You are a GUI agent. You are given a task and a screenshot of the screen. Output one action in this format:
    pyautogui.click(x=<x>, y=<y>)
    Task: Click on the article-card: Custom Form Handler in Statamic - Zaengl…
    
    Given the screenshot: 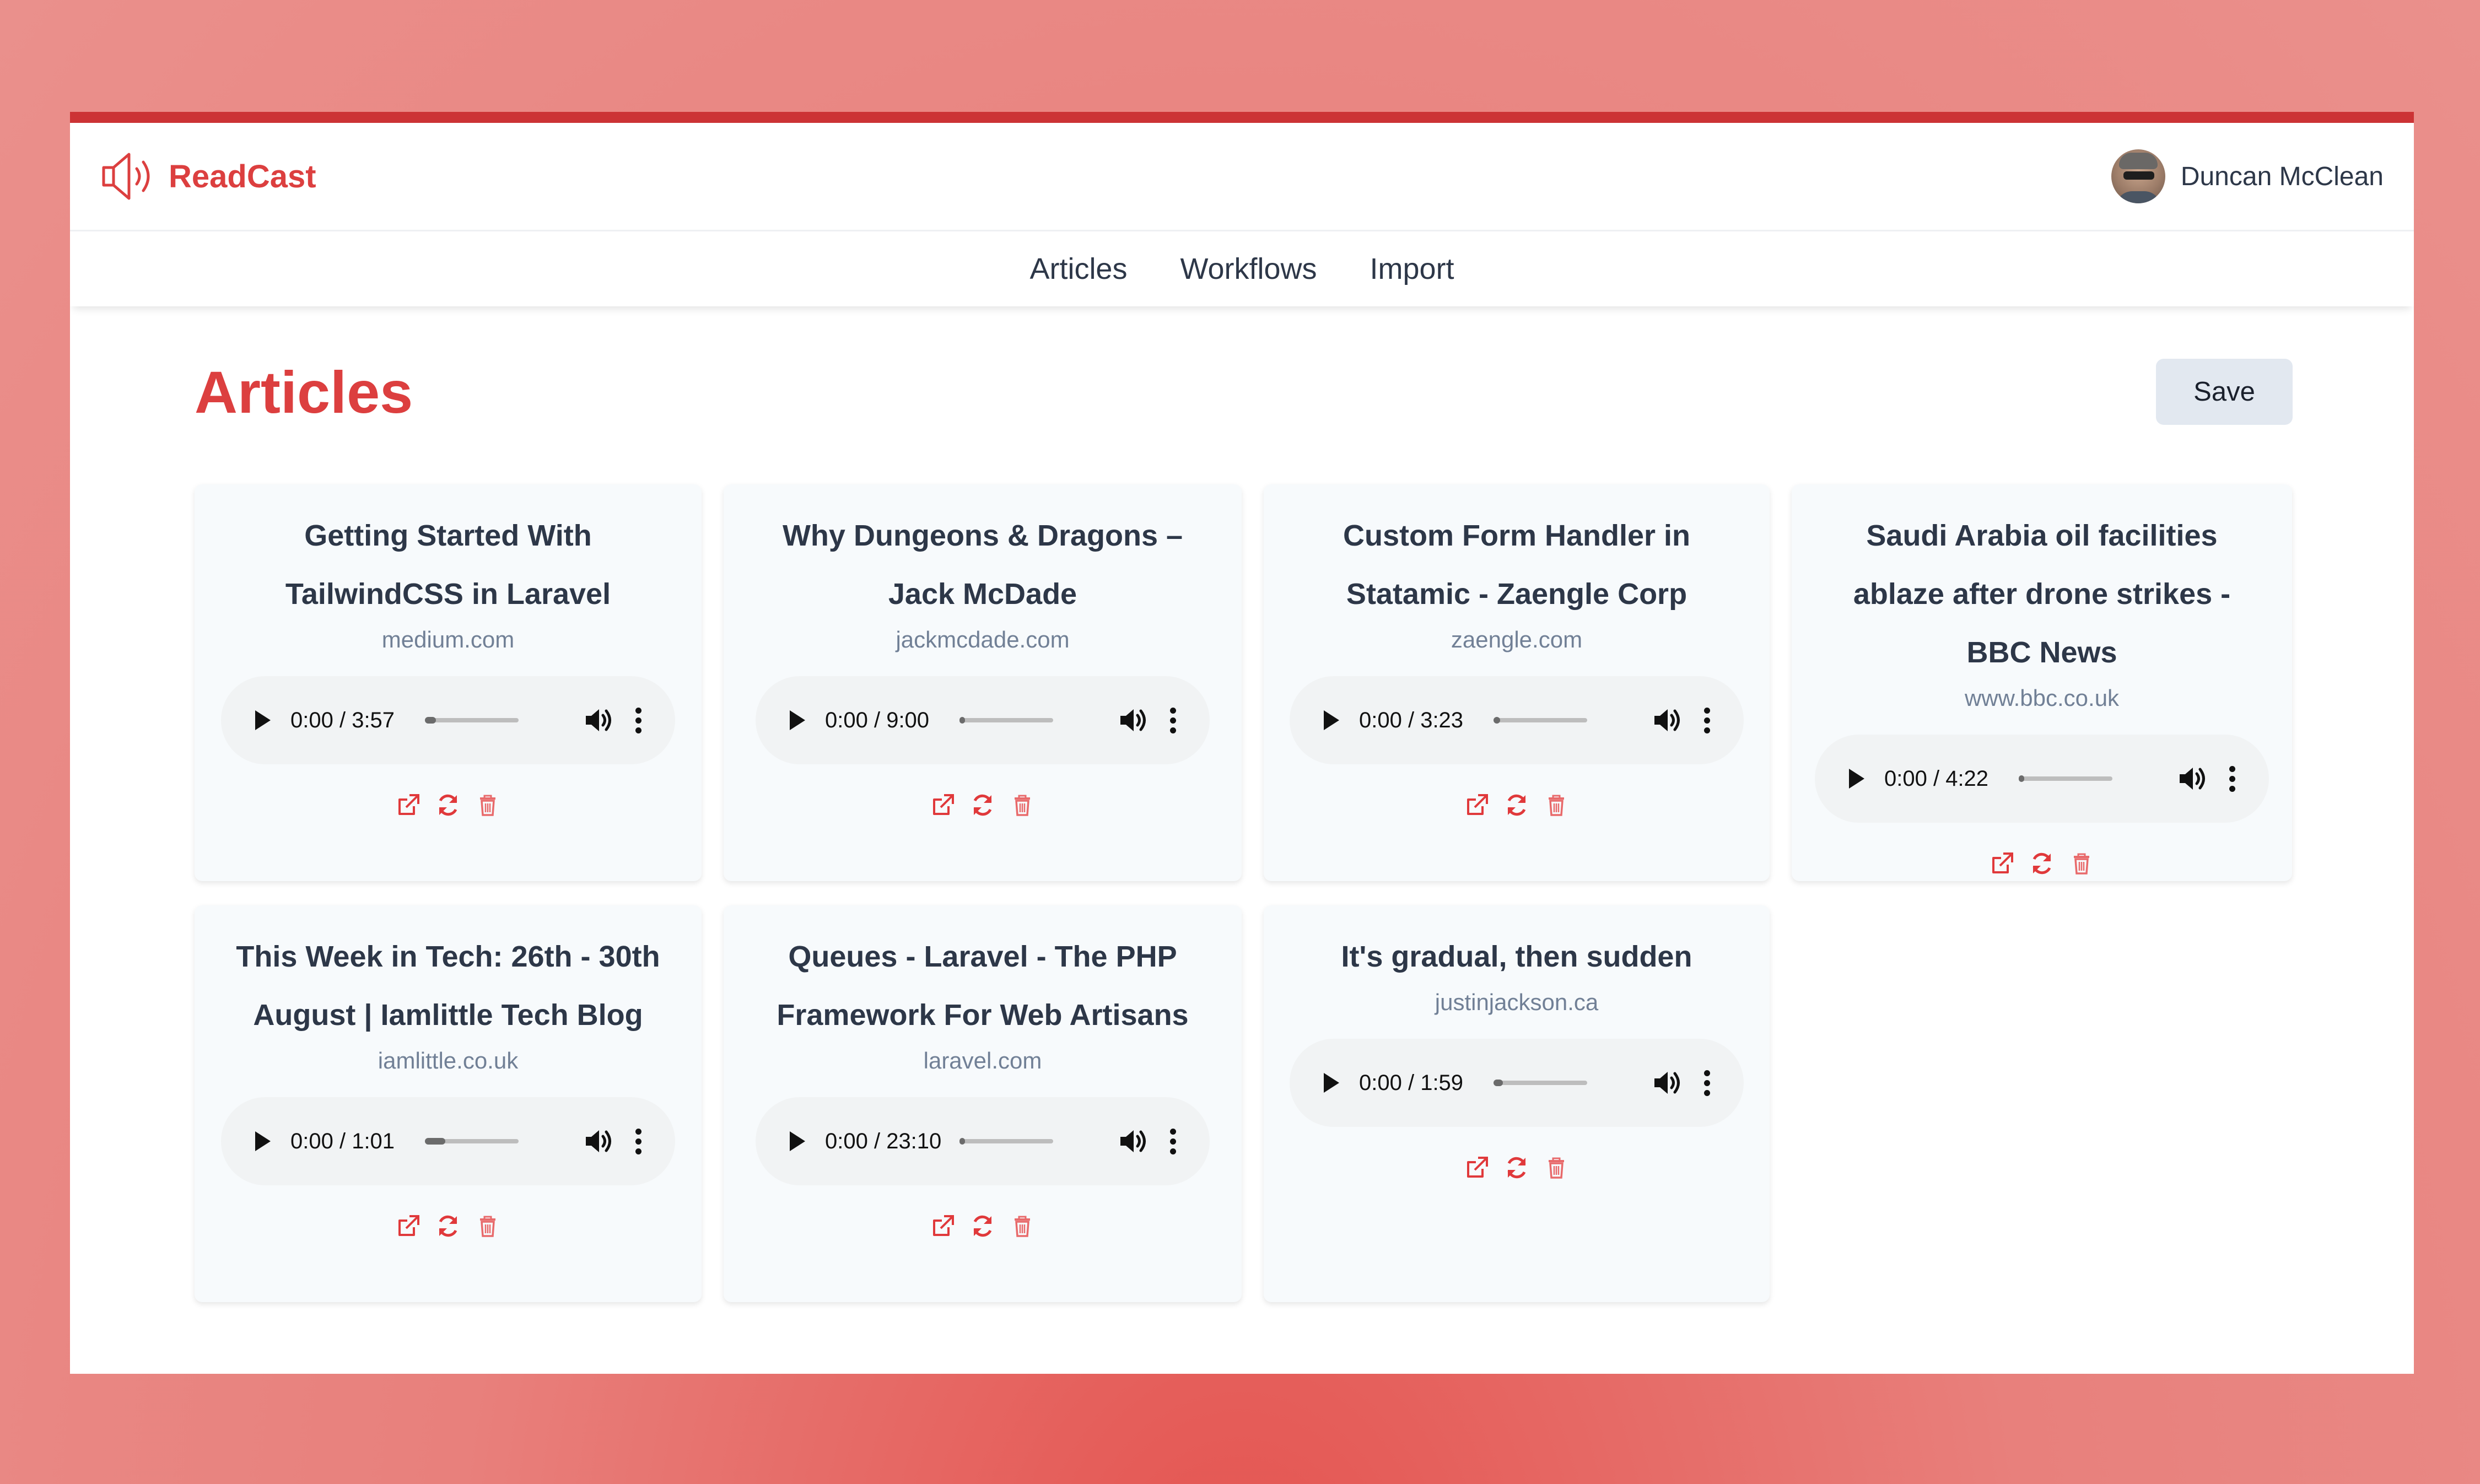 What is the action you would take?
    pyautogui.click(x=1517, y=682)
    